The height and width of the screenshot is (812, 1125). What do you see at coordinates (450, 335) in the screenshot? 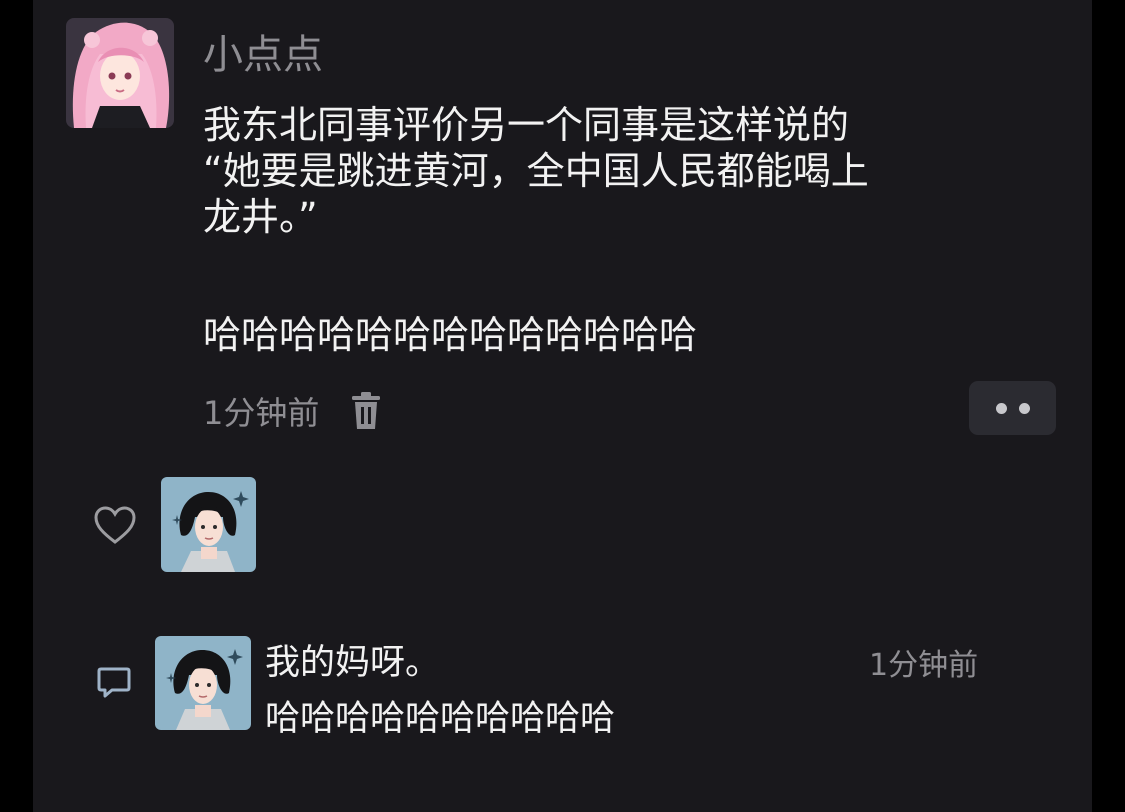
I see `post-laugh-line: 哈哈哈哈哈哈哈哈哈哈哈哈哈` at bounding box center [450, 335].